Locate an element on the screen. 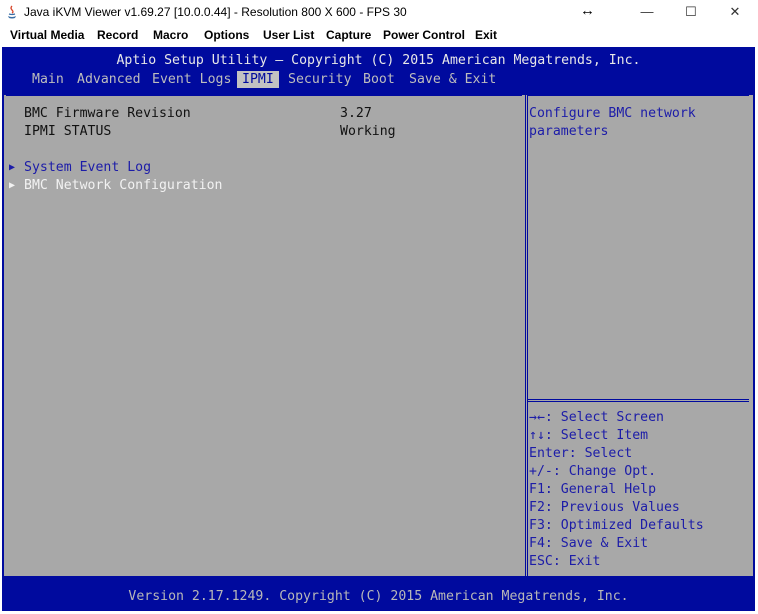  tab-advanced: Advanced is located at coordinates (109, 79).